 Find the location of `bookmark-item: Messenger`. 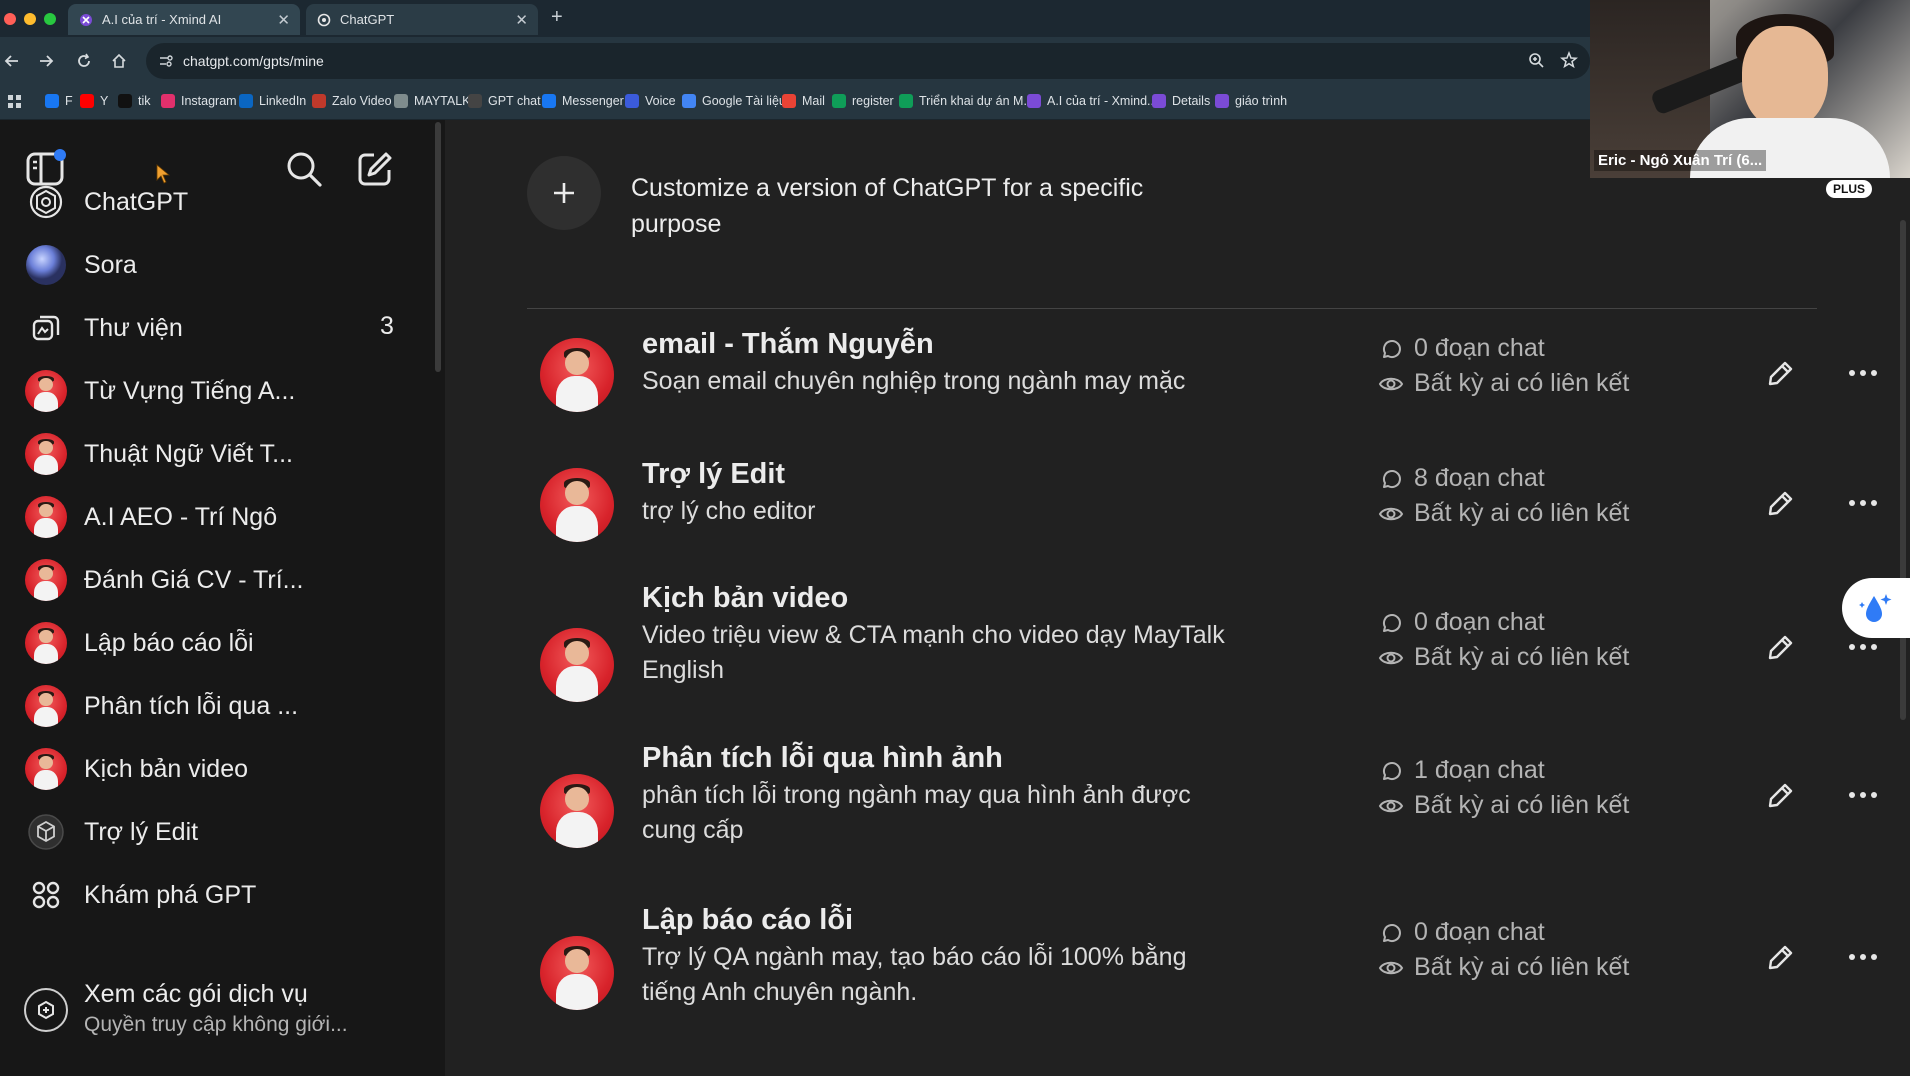

bookmark-item: Messenger is located at coordinates (583, 101).